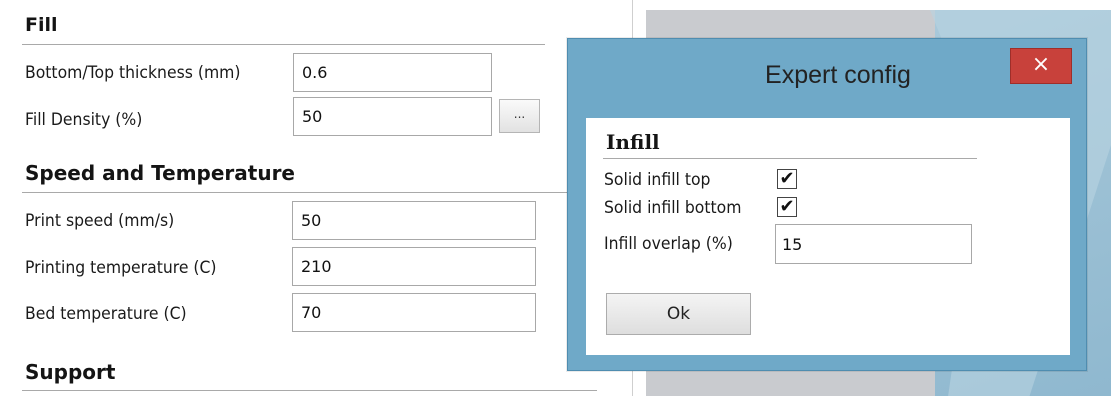  I want to click on infill-section-rule, so click(790, 158).